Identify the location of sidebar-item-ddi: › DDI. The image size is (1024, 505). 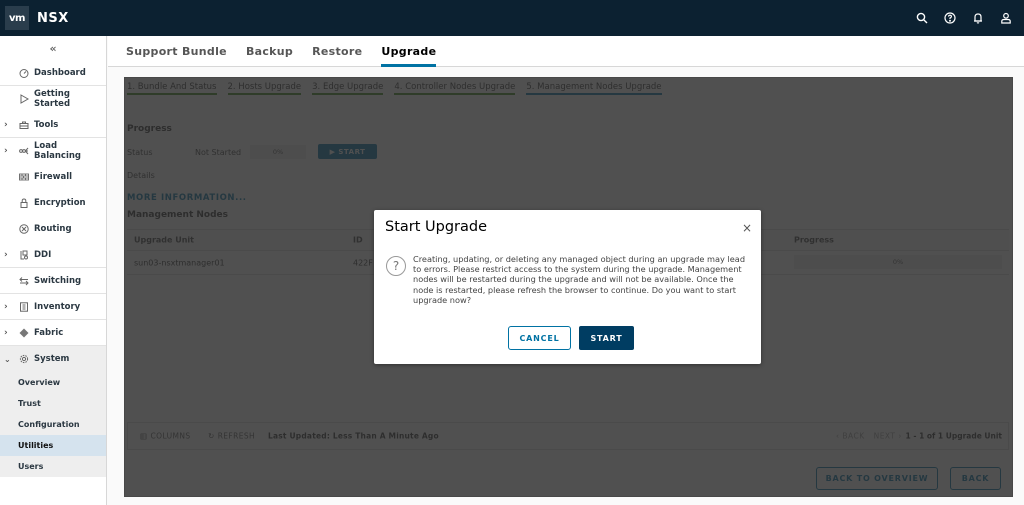
(53, 255).